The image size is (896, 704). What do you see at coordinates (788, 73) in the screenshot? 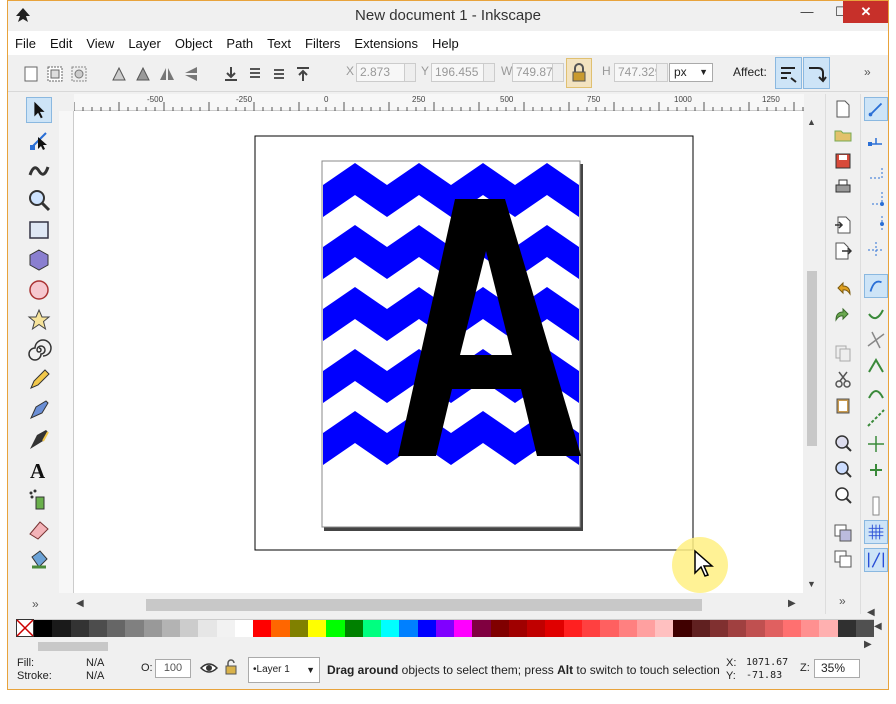
I see `affect-stroke-toggle` at bounding box center [788, 73].